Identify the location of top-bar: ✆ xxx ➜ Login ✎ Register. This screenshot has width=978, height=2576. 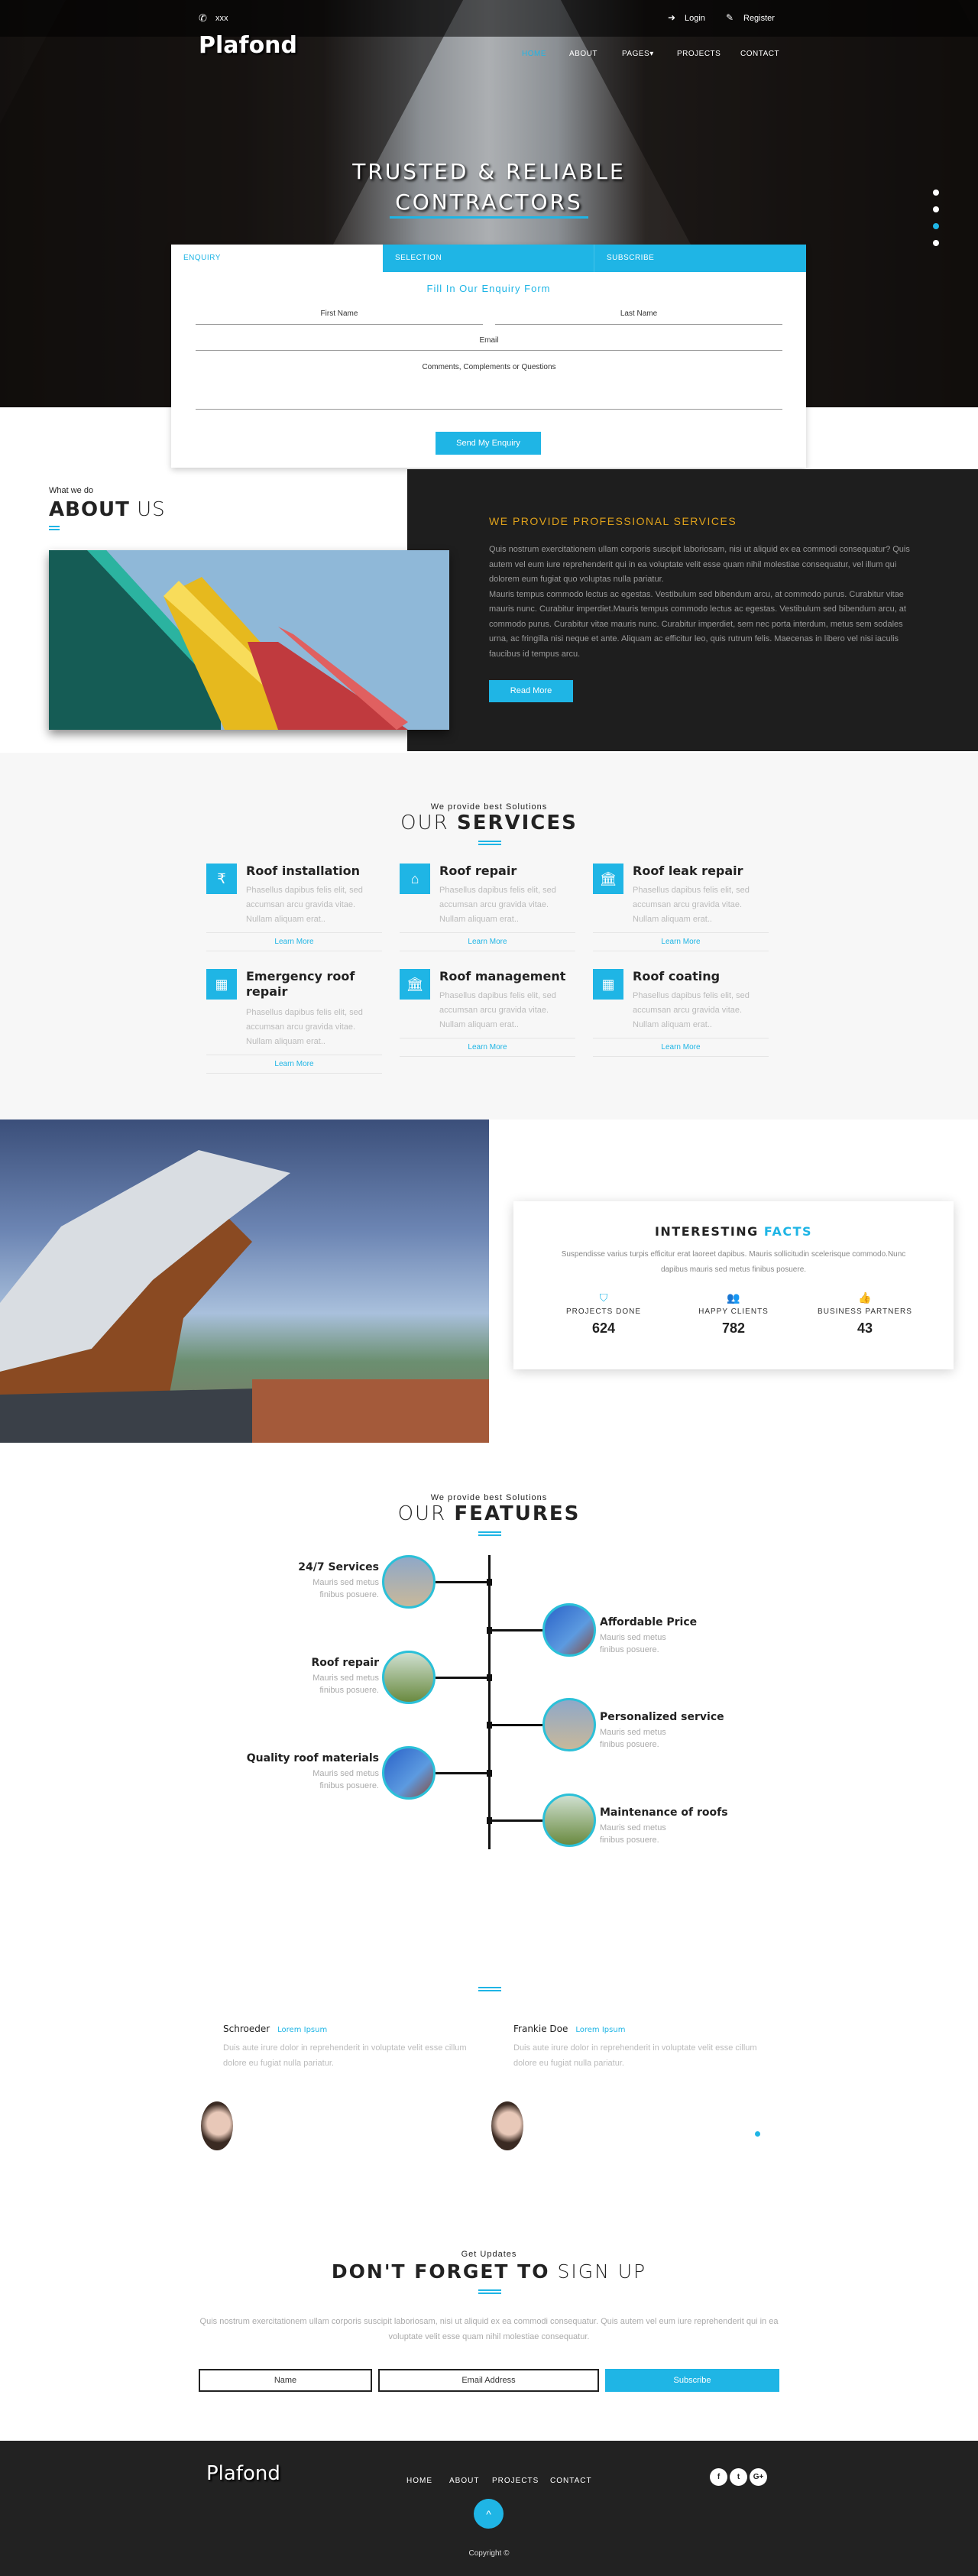
(489, 18).